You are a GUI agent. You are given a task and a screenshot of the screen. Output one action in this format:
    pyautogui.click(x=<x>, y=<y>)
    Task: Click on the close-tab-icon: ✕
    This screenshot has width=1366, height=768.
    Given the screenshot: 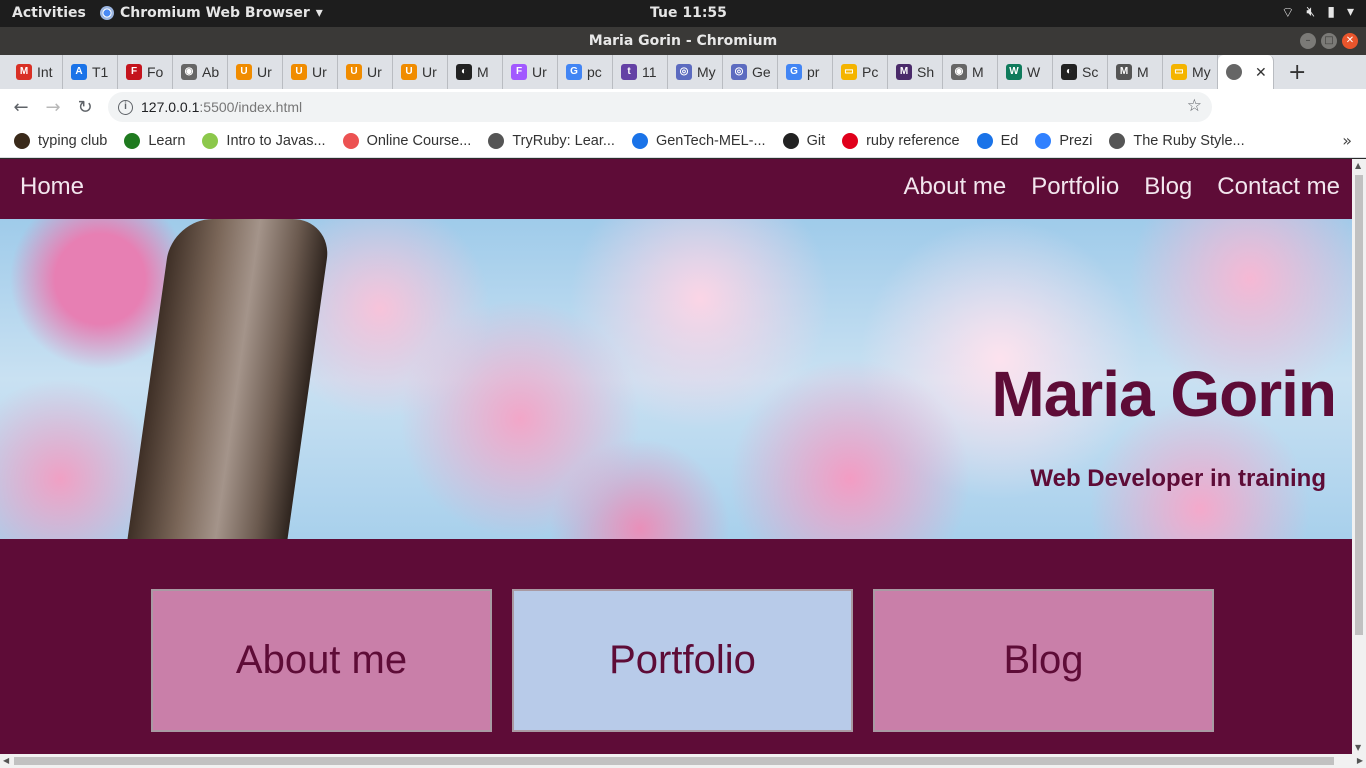 What is the action you would take?
    pyautogui.click(x=1261, y=72)
    